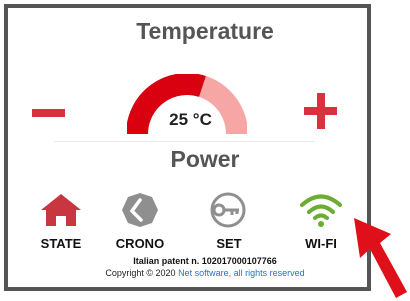  I want to click on wifi-button, so click(321, 210).